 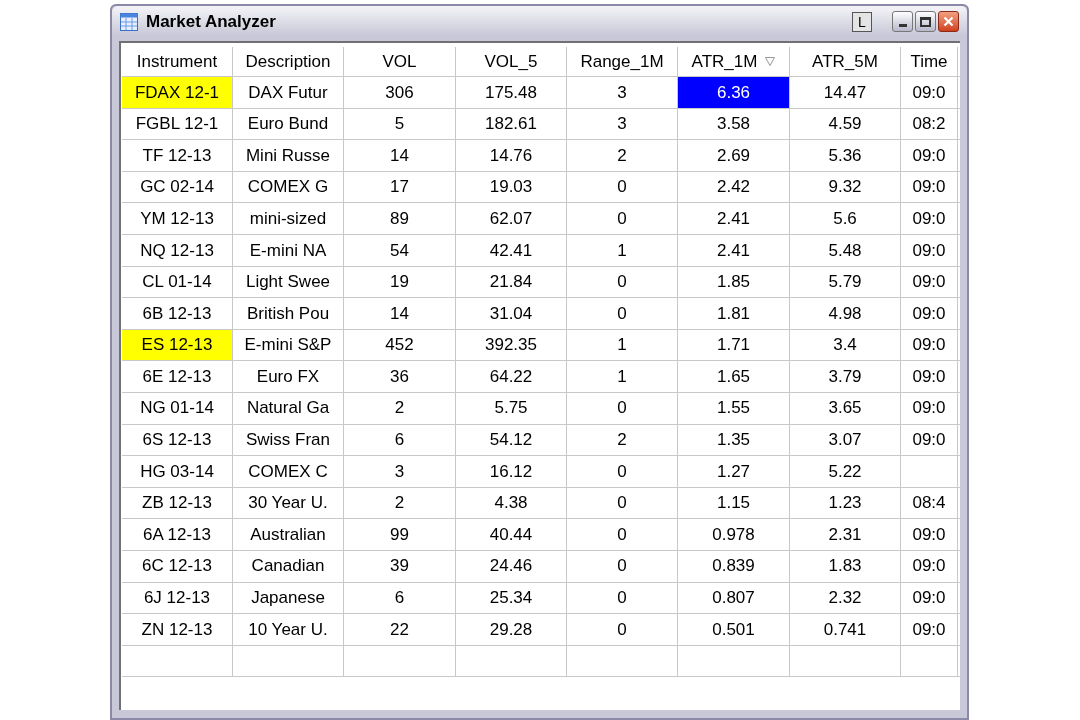 What do you see at coordinates (734, 61) in the screenshot?
I see `column-header: ATR_1M` at bounding box center [734, 61].